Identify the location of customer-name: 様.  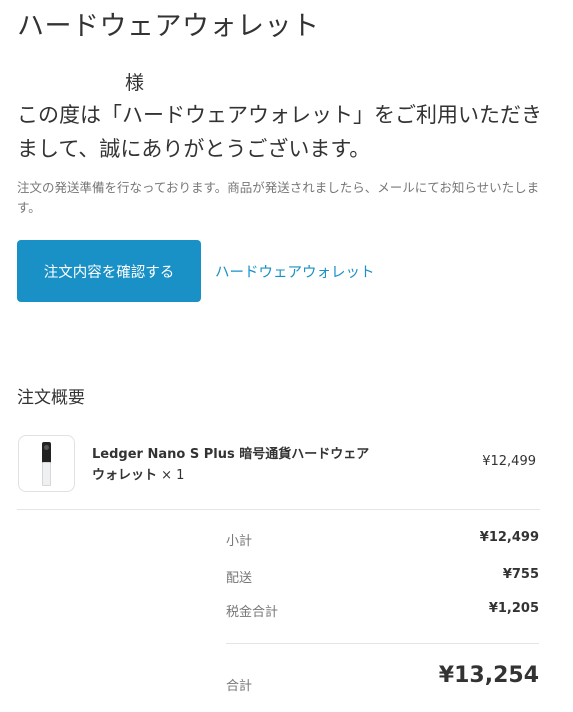
(135, 83).